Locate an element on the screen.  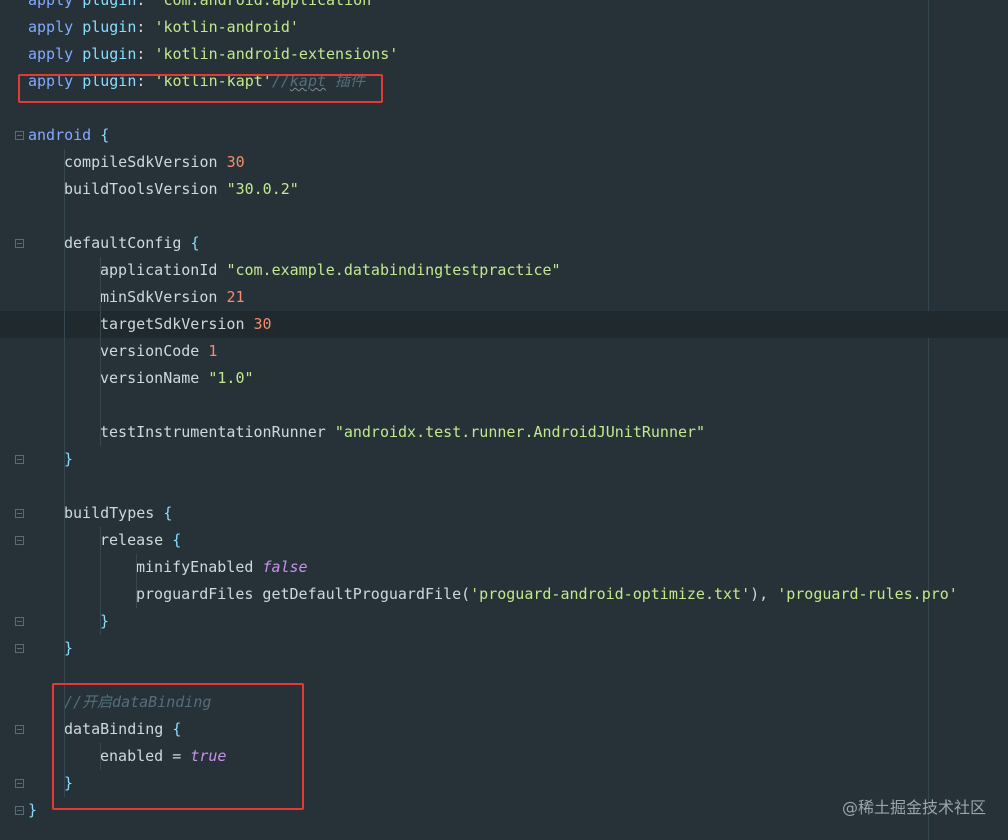
code-token: 1 is located at coordinates (213, 351).